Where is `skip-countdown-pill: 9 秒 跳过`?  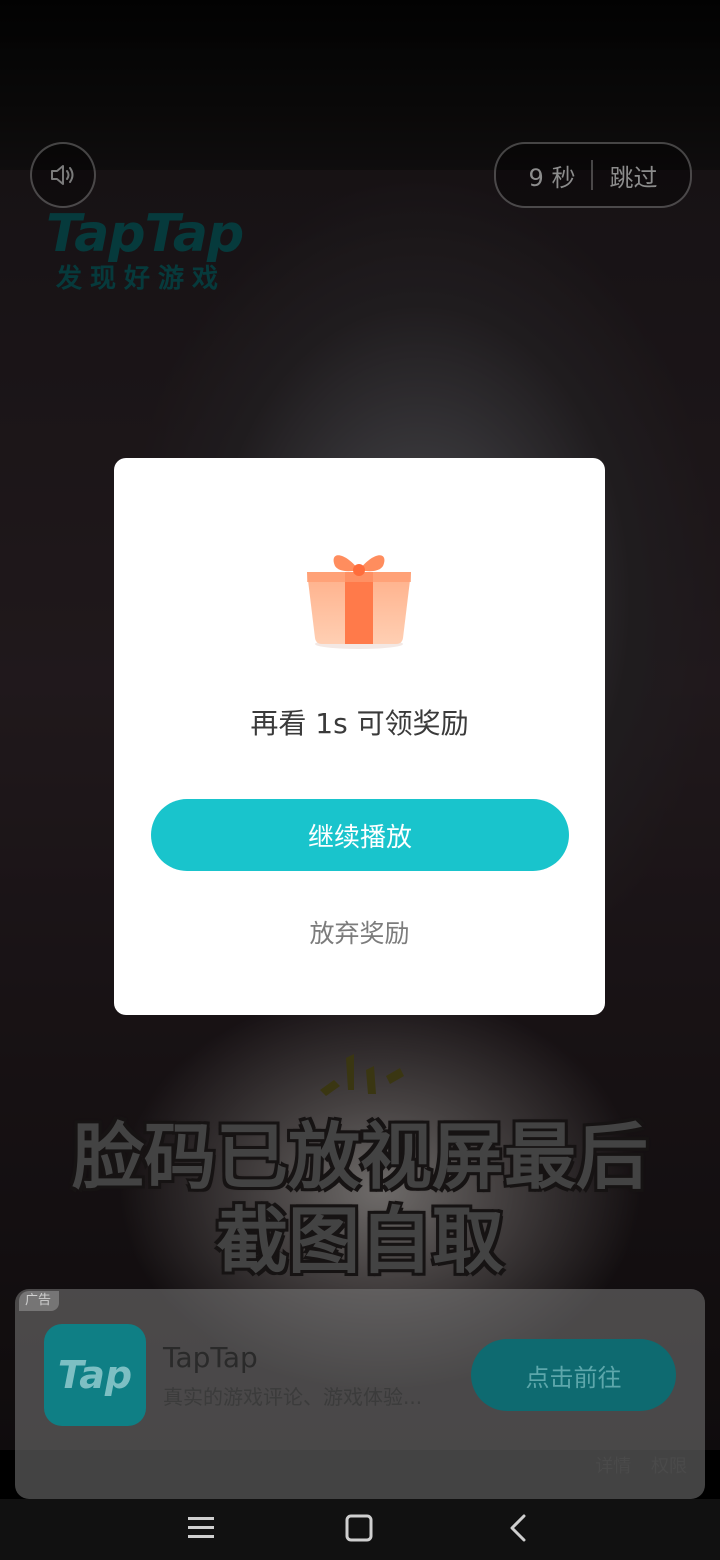
skip-countdown-pill: 9 秒 跳过 is located at coordinates (593, 175).